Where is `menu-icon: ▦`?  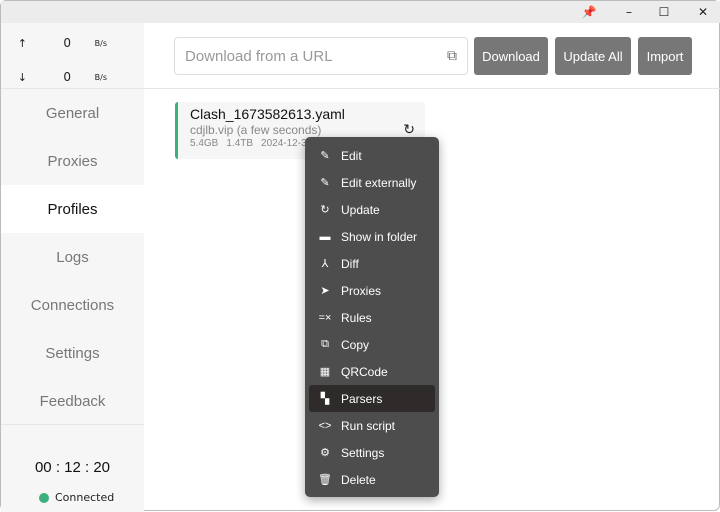 menu-icon: ▦ is located at coordinates (325, 372).